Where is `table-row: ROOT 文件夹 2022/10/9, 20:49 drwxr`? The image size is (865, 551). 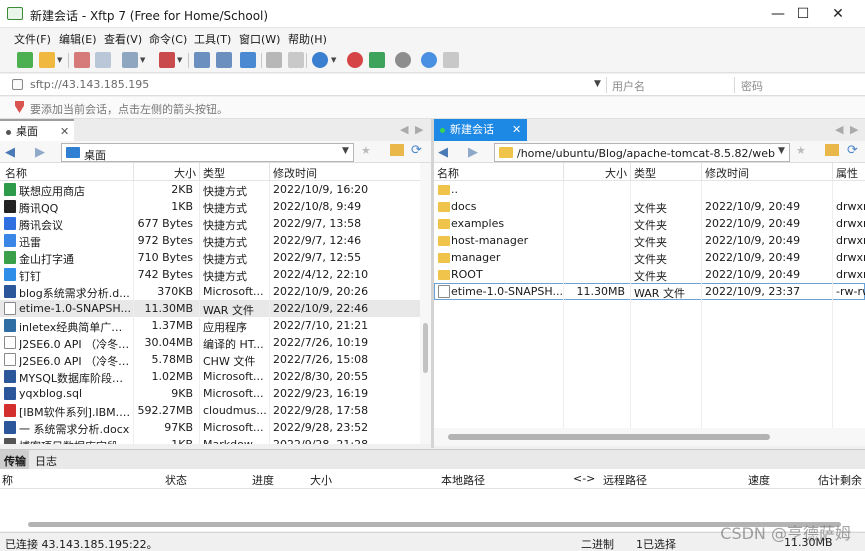
table-row: ROOT 文件夹 2022/10/9, 20:49 drwxr is located at coordinates (649, 274).